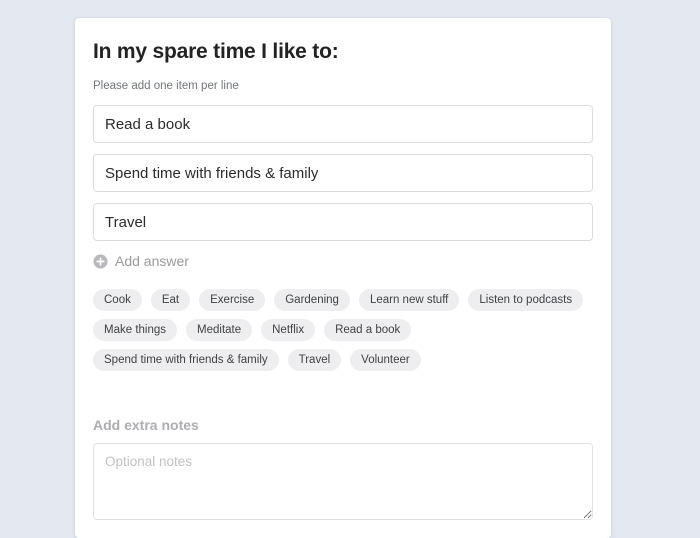 The height and width of the screenshot is (538, 700). Describe the element at coordinates (288, 330) in the screenshot. I see `suggestion-chip: Netflix` at that location.